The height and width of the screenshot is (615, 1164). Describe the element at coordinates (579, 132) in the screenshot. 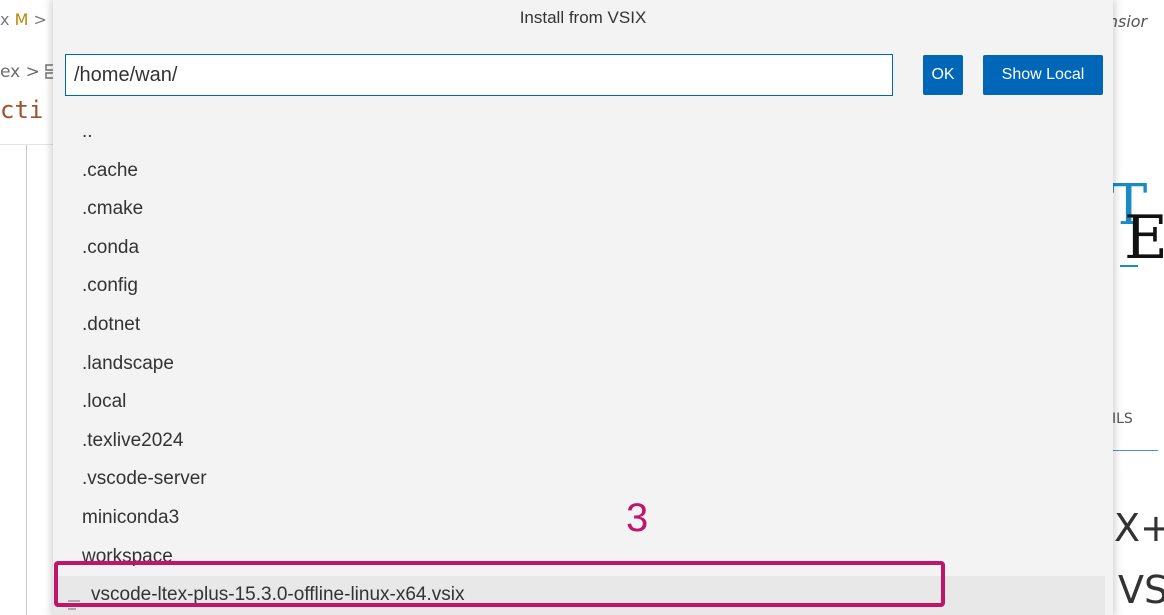

I see `list-item-parent-folder: ..` at that location.